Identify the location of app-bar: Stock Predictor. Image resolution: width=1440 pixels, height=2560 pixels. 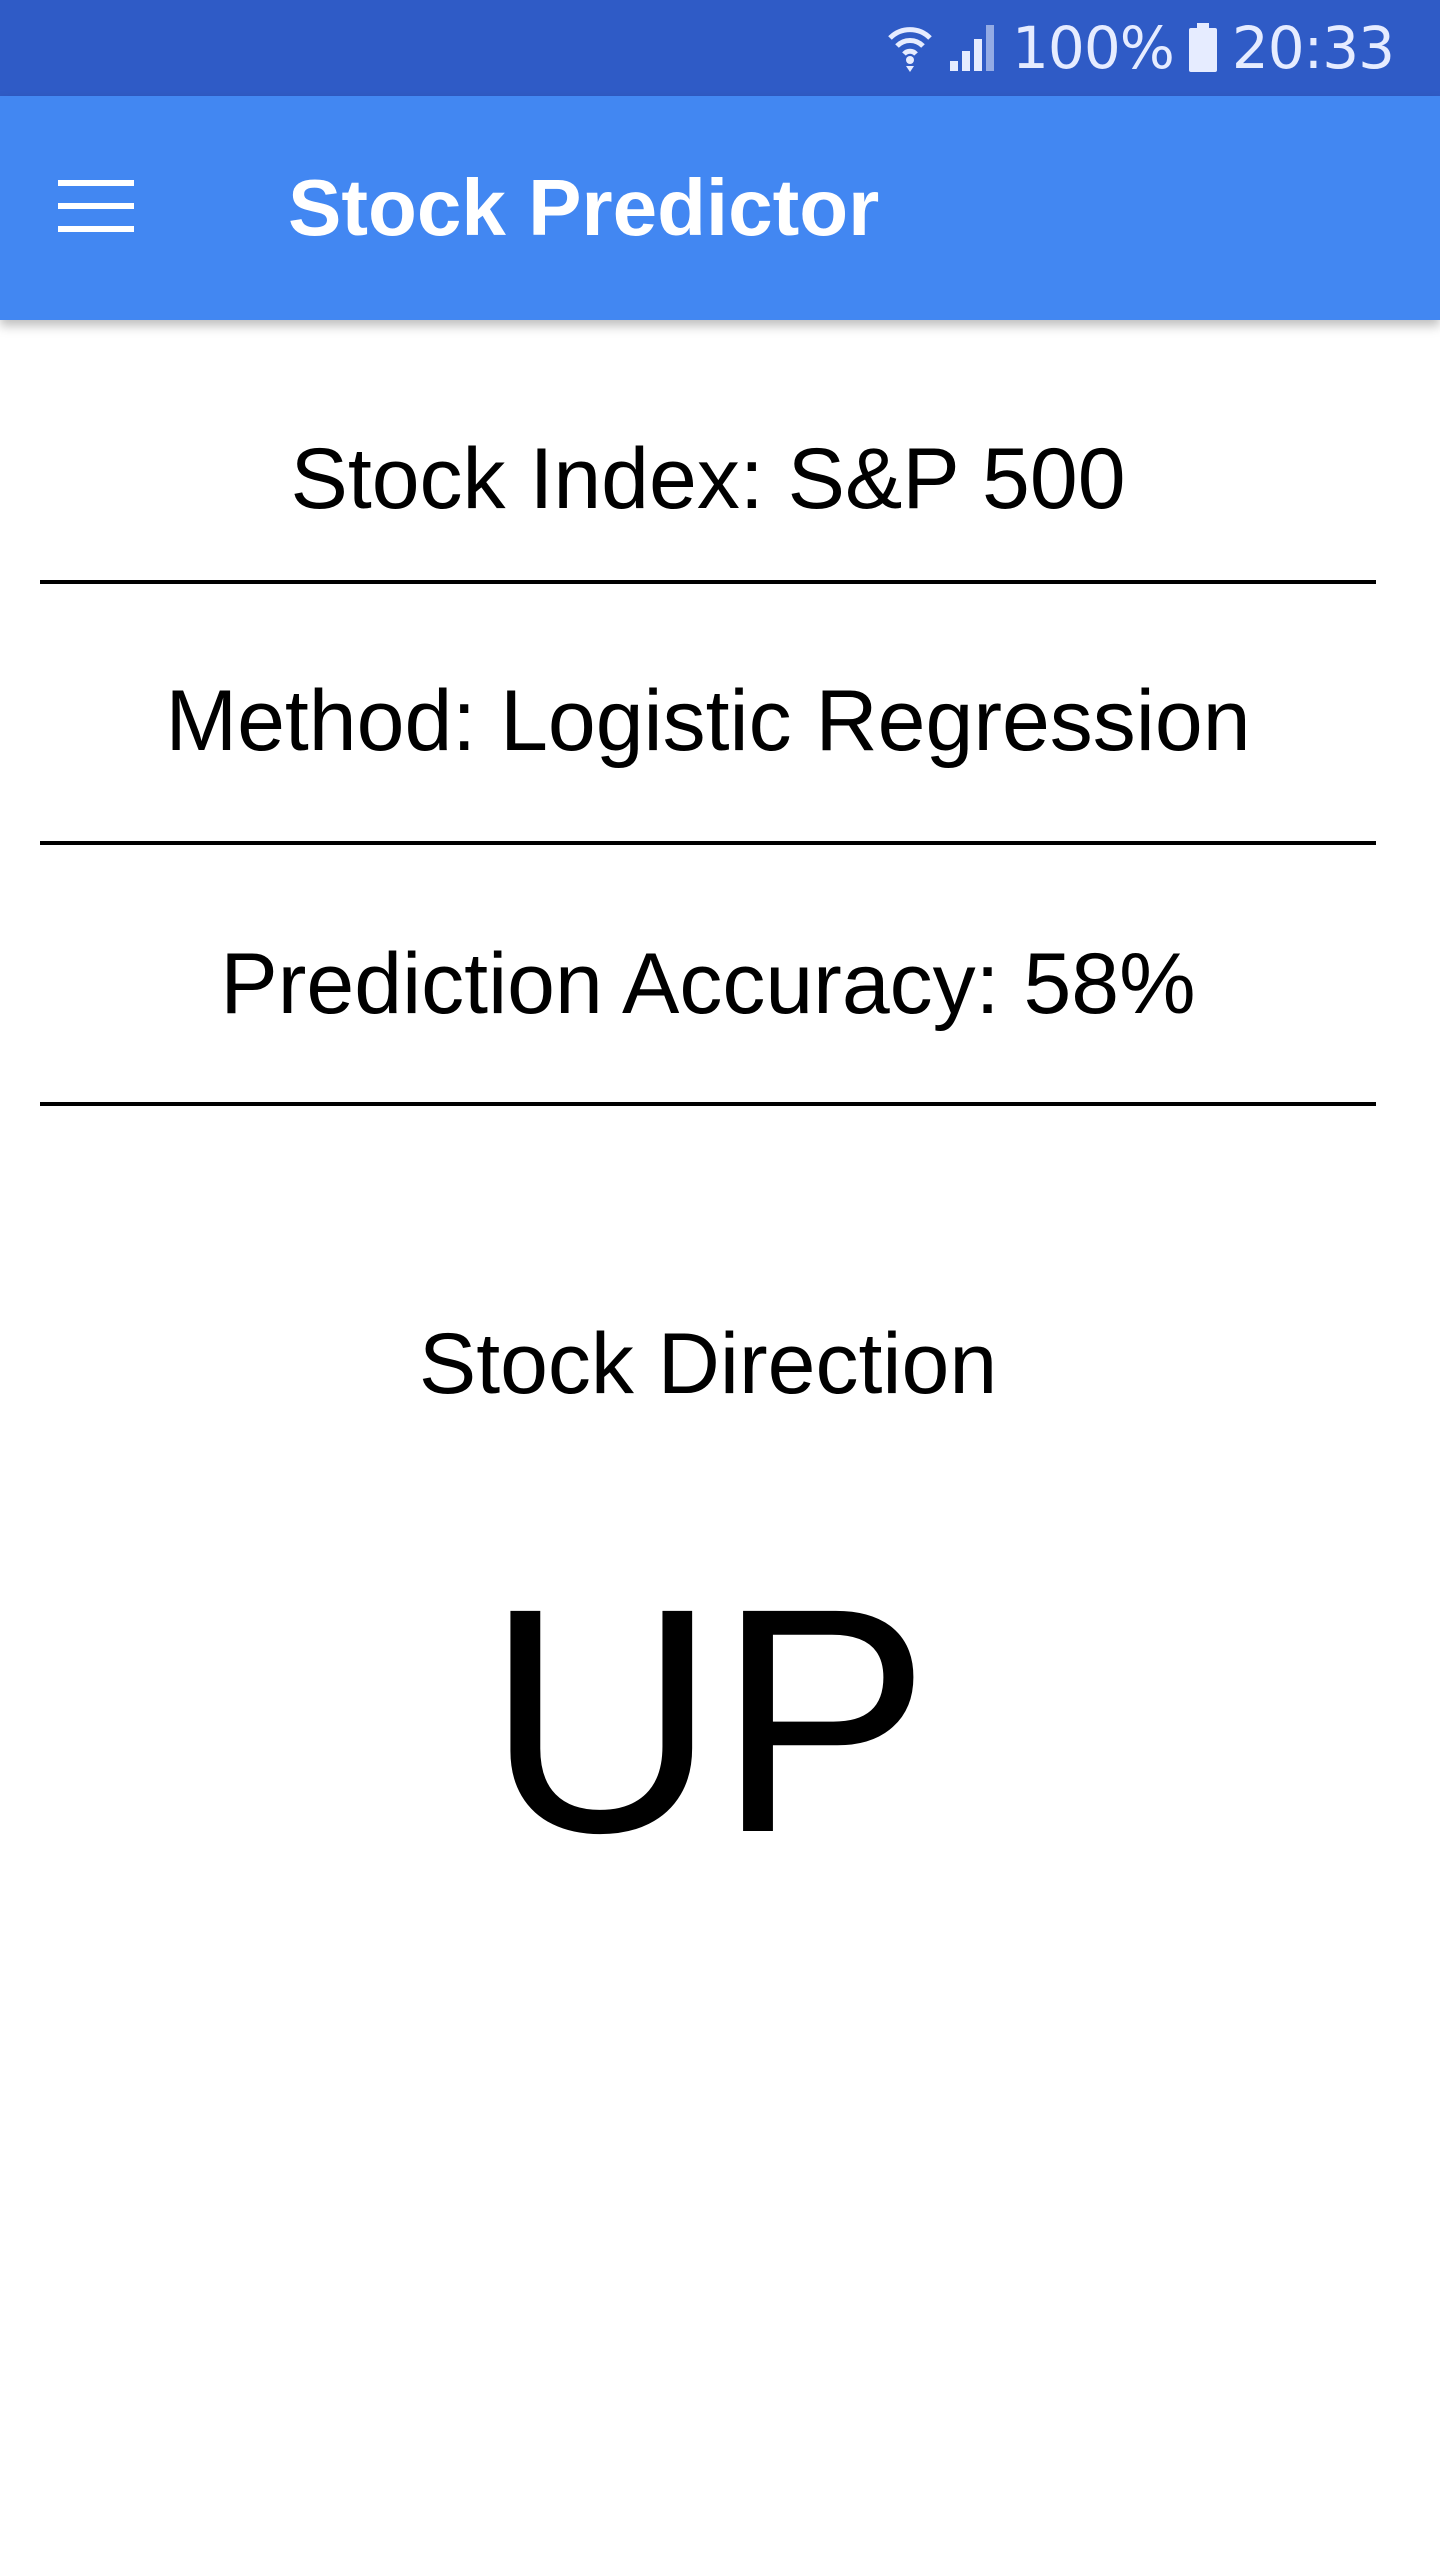
(720, 208).